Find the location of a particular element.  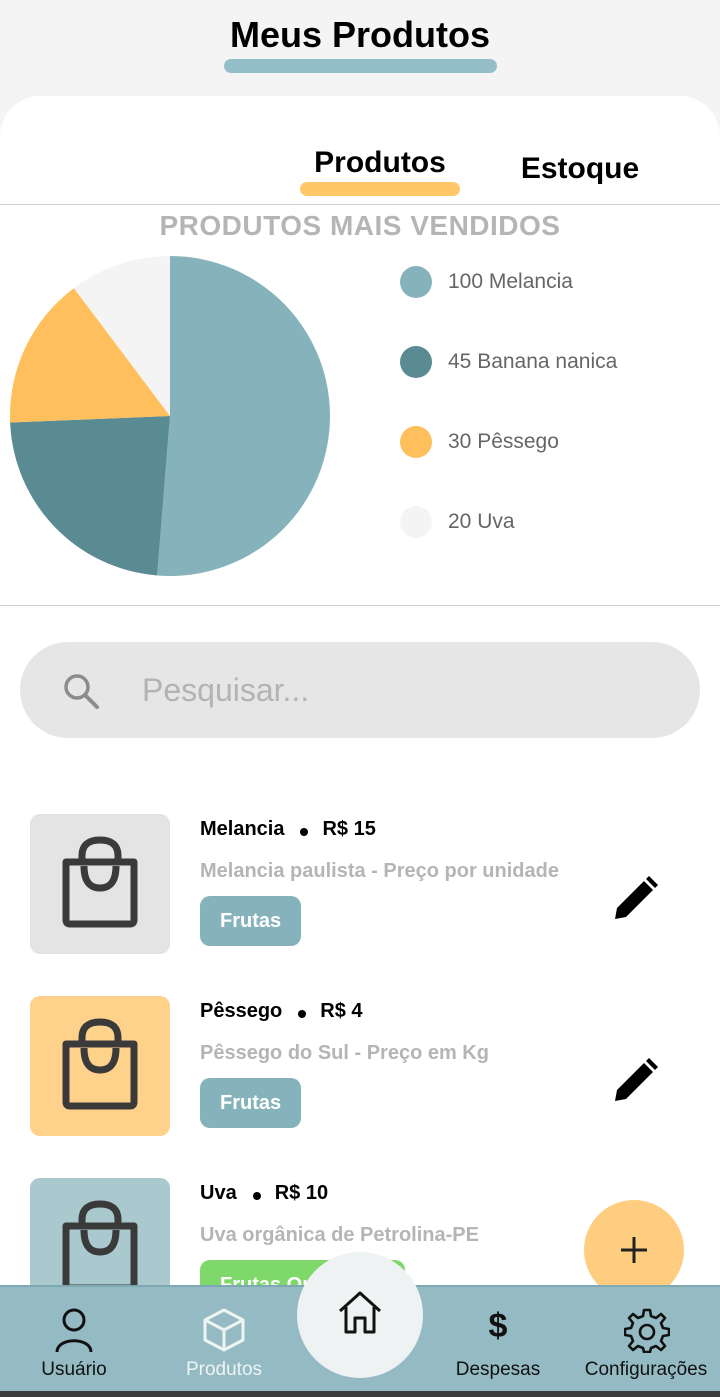

nav-item-home is located at coordinates (360, 1315).